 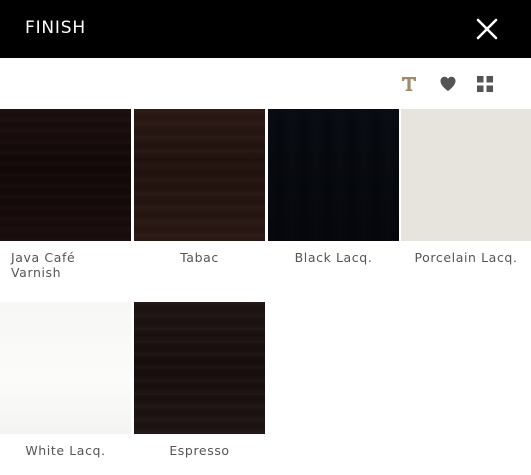 I want to click on swatch-label: Java Café Varnish, so click(x=43, y=265).